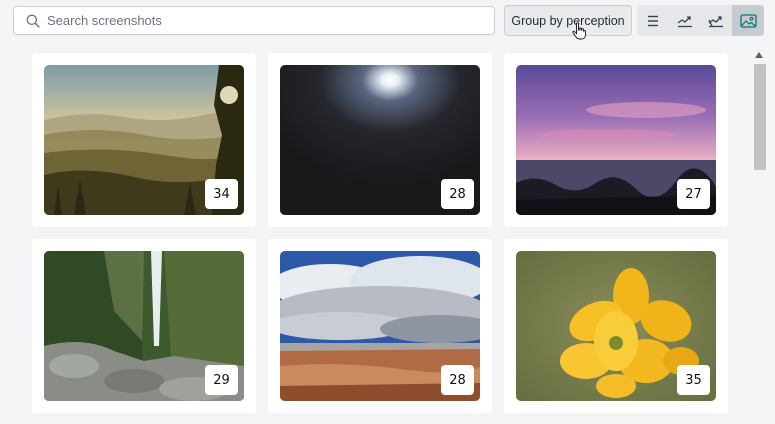 This screenshot has height=424, width=775. I want to click on scroll-up-arrow-icon, so click(759, 55).